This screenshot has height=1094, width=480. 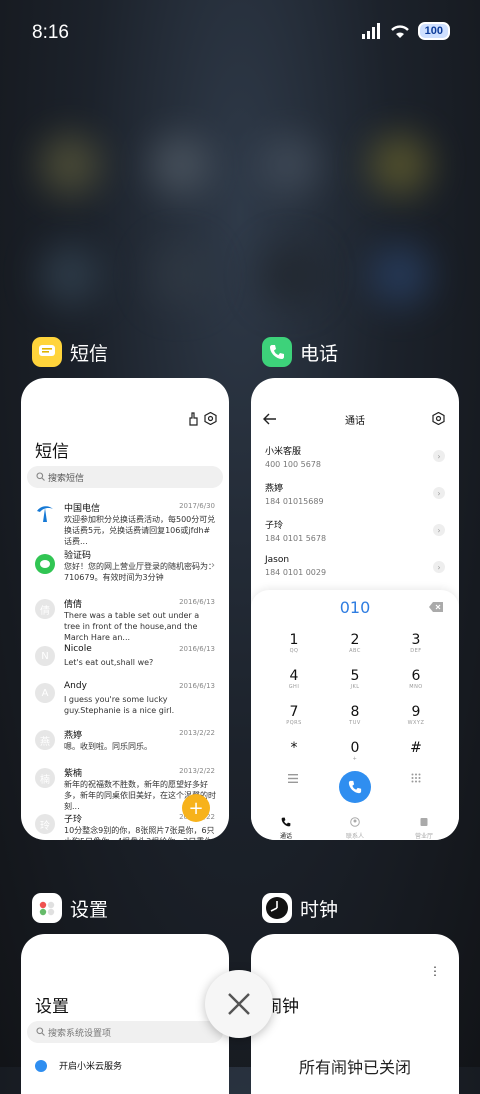 What do you see at coordinates (355, 643) in the screenshot?
I see `dial-key: 2 ABC` at bounding box center [355, 643].